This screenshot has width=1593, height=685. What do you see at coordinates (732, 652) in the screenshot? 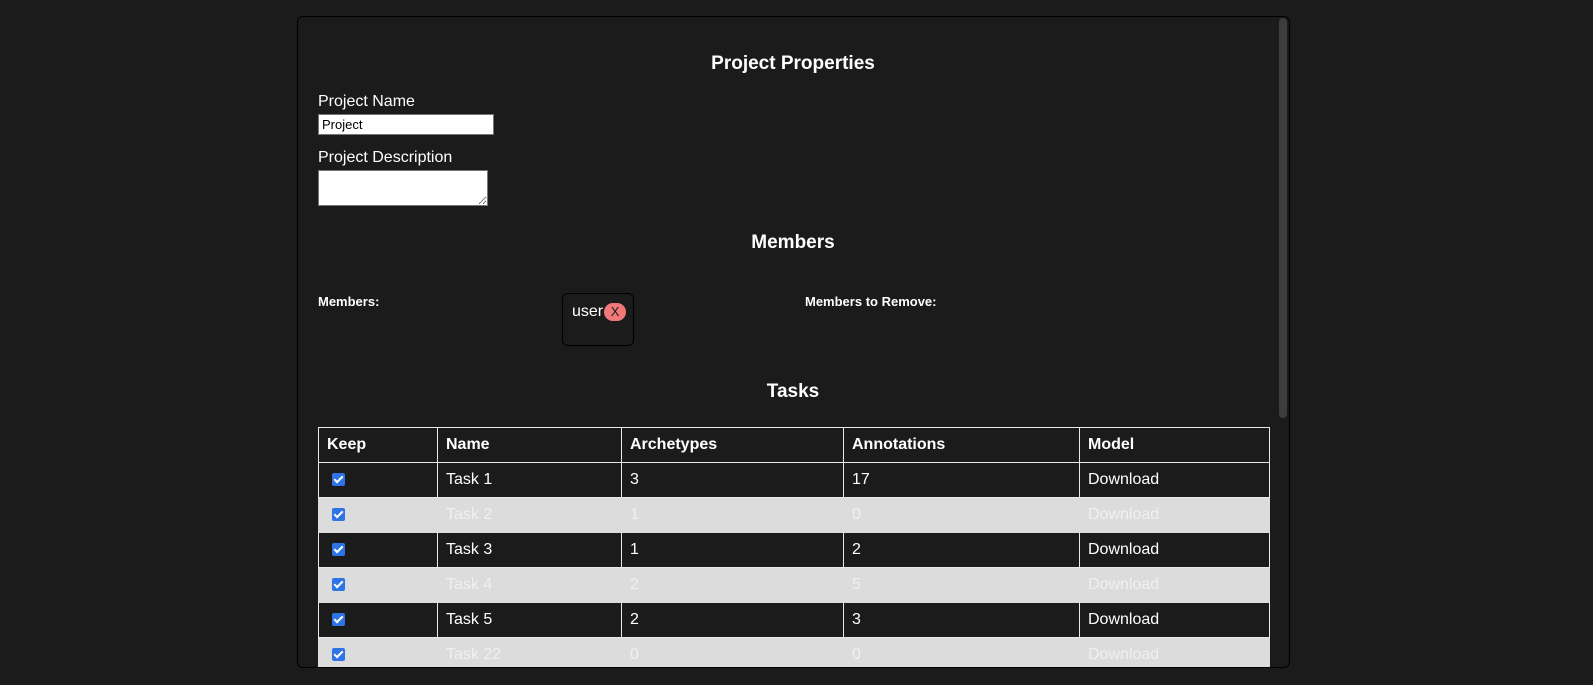
I see `archetypes-cell: 0` at bounding box center [732, 652].